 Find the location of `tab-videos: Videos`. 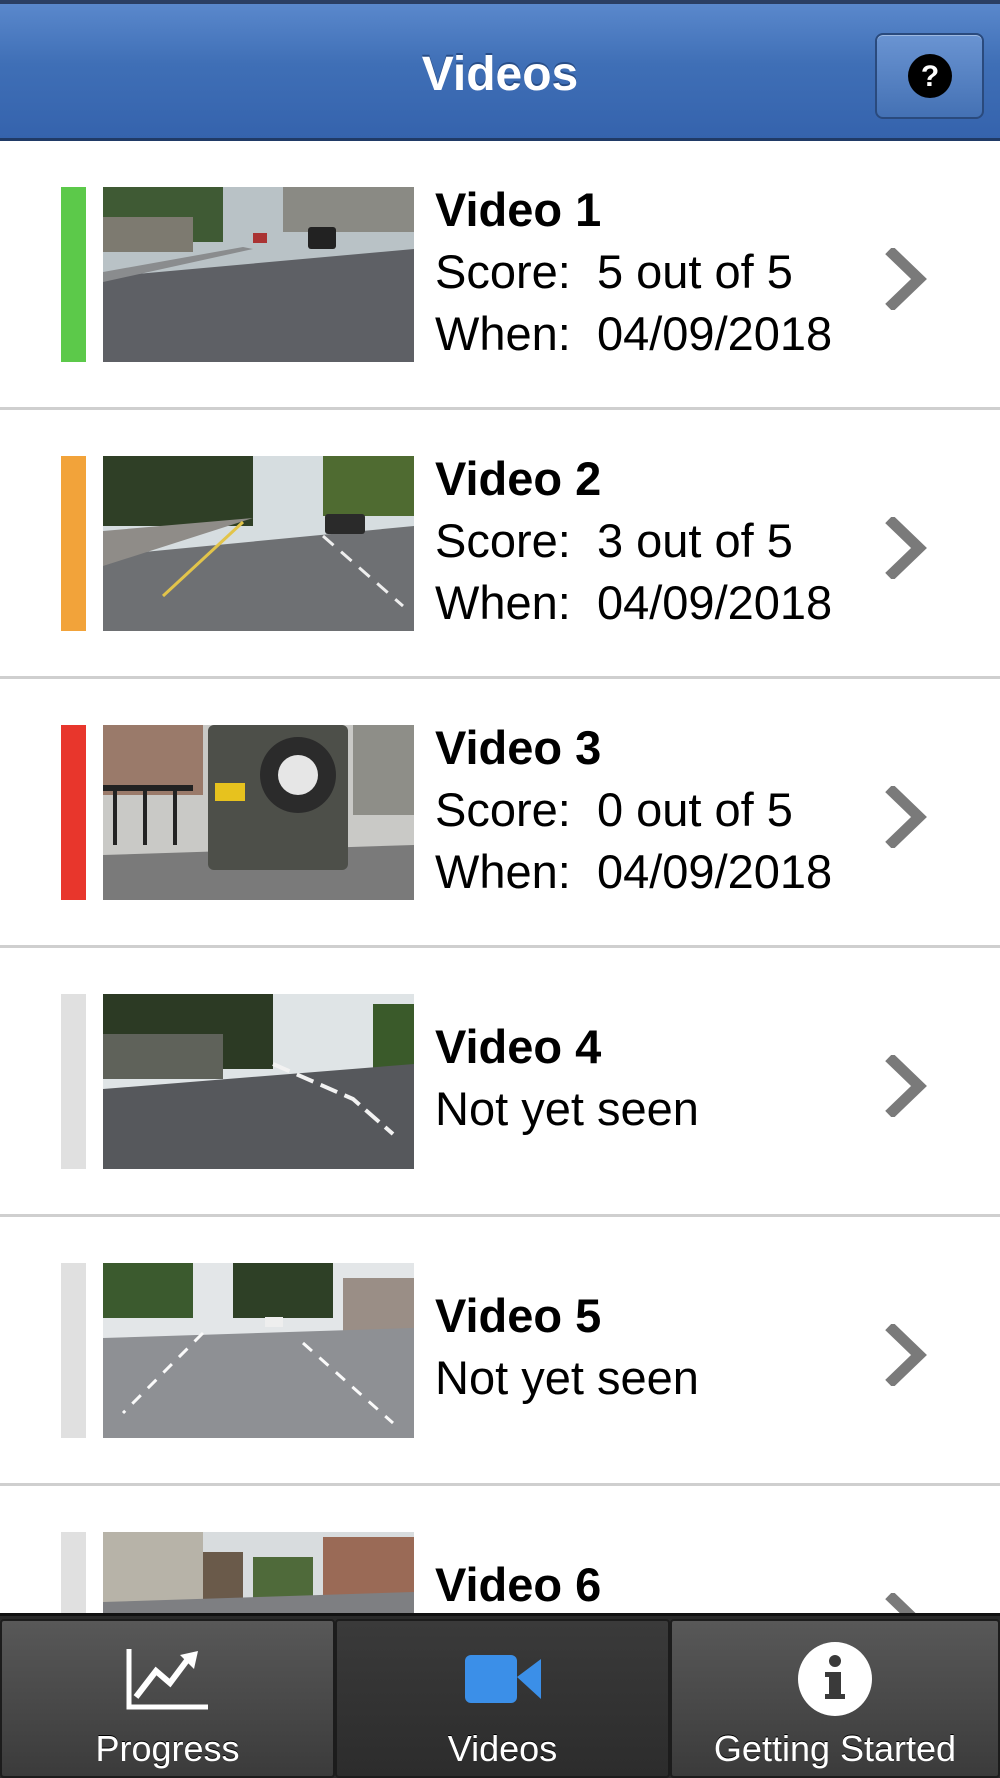

tab-videos: Videos is located at coordinates (502, 1698).